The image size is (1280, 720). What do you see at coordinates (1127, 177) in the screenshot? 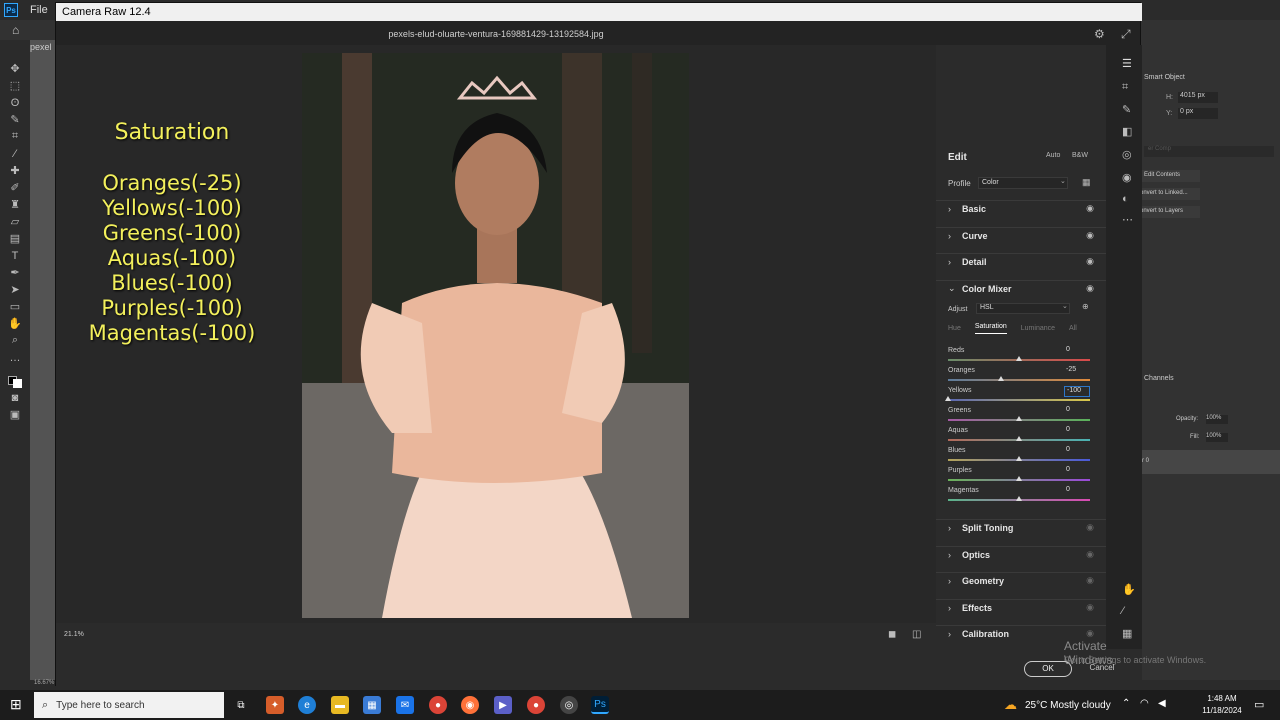
I see `redeye-icon: ◉` at bounding box center [1127, 177].